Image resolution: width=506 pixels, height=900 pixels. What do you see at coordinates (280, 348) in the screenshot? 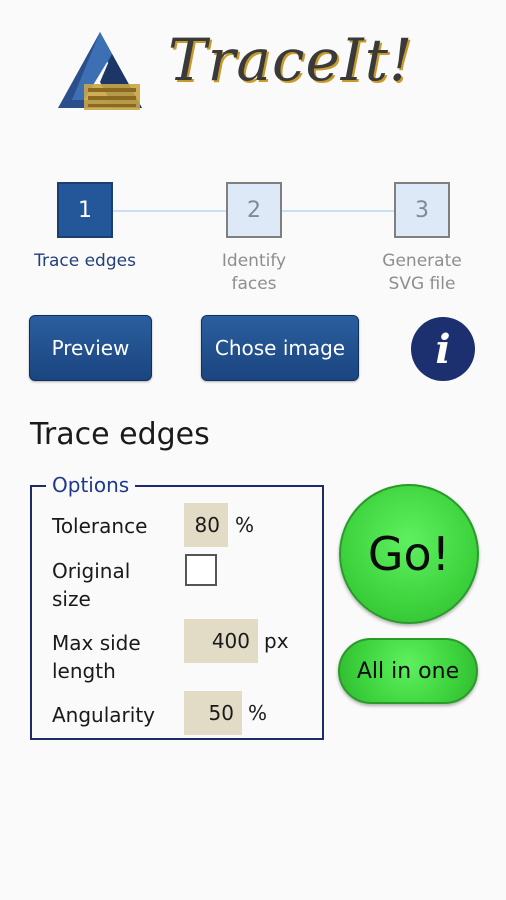
I see `choose-image-button: Chose image` at bounding box center [280, 348].